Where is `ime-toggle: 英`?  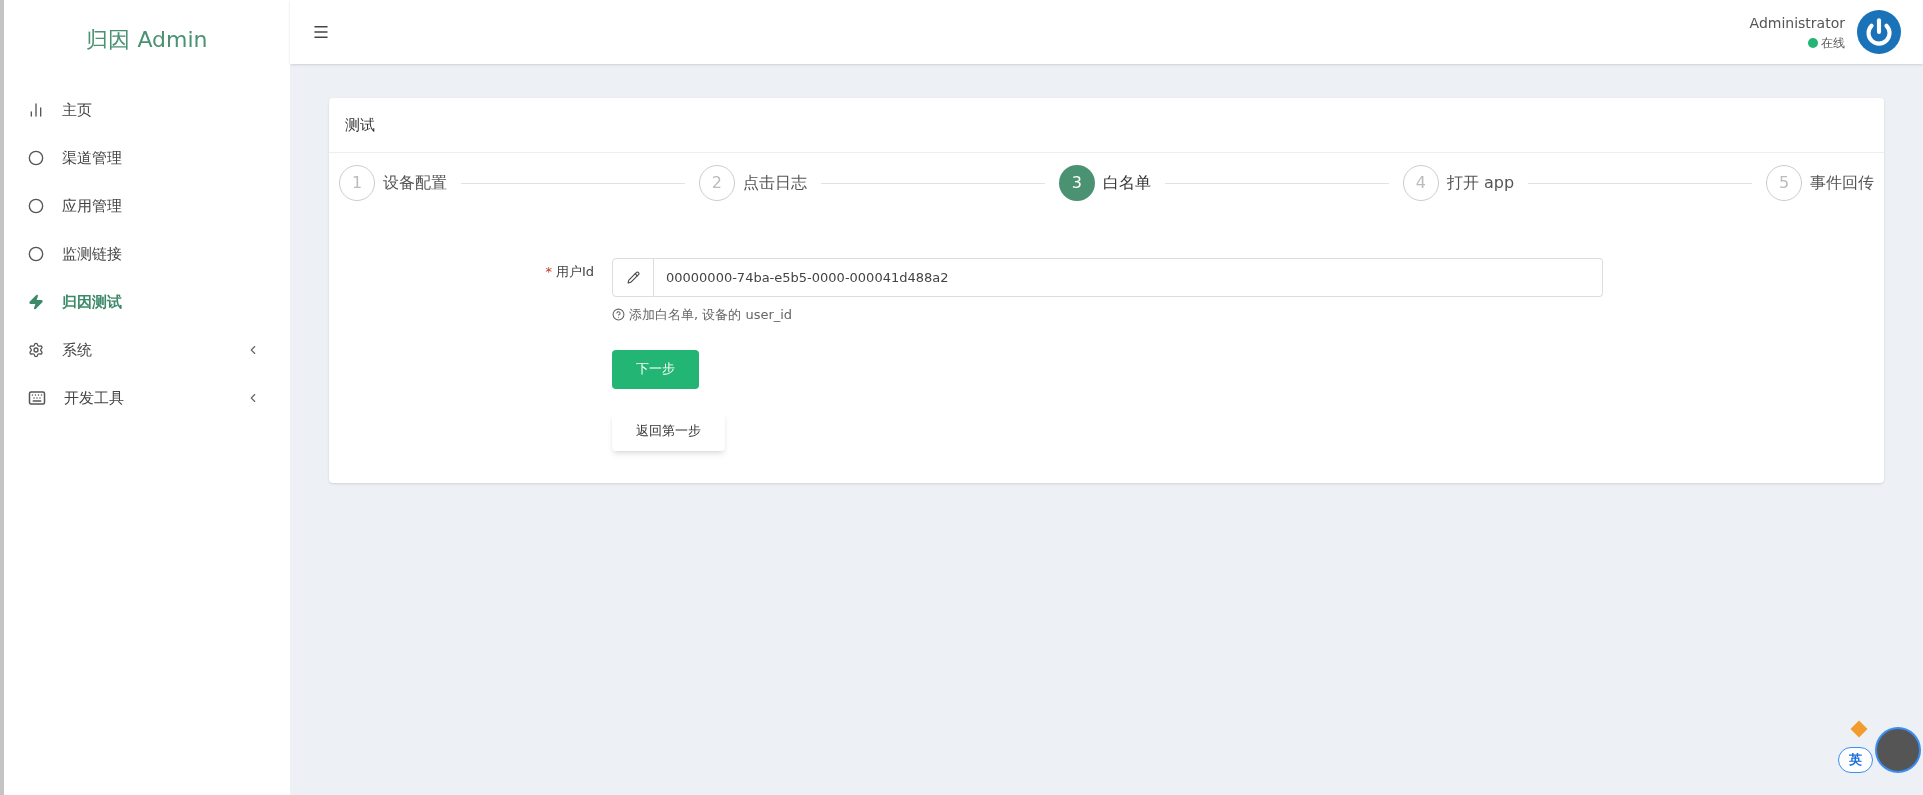 ime-toggle: 英 is located at coordinates (1855, 760).